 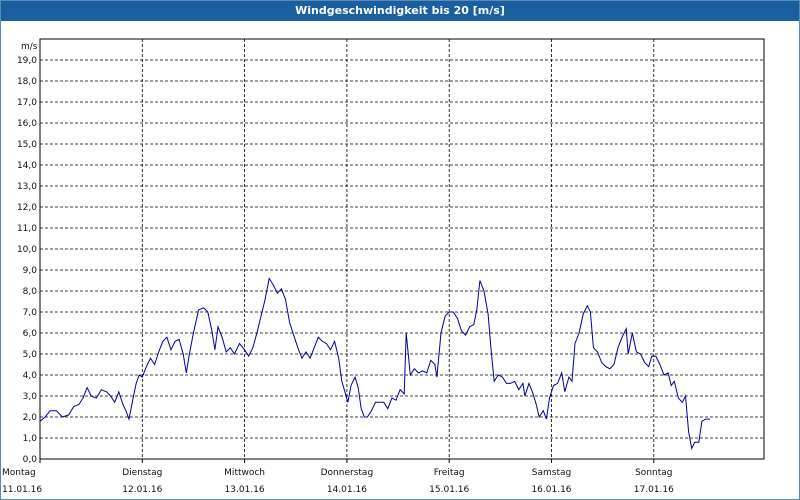 I want to click on y-tick-label: 17,0, so click(x=27, y=103).